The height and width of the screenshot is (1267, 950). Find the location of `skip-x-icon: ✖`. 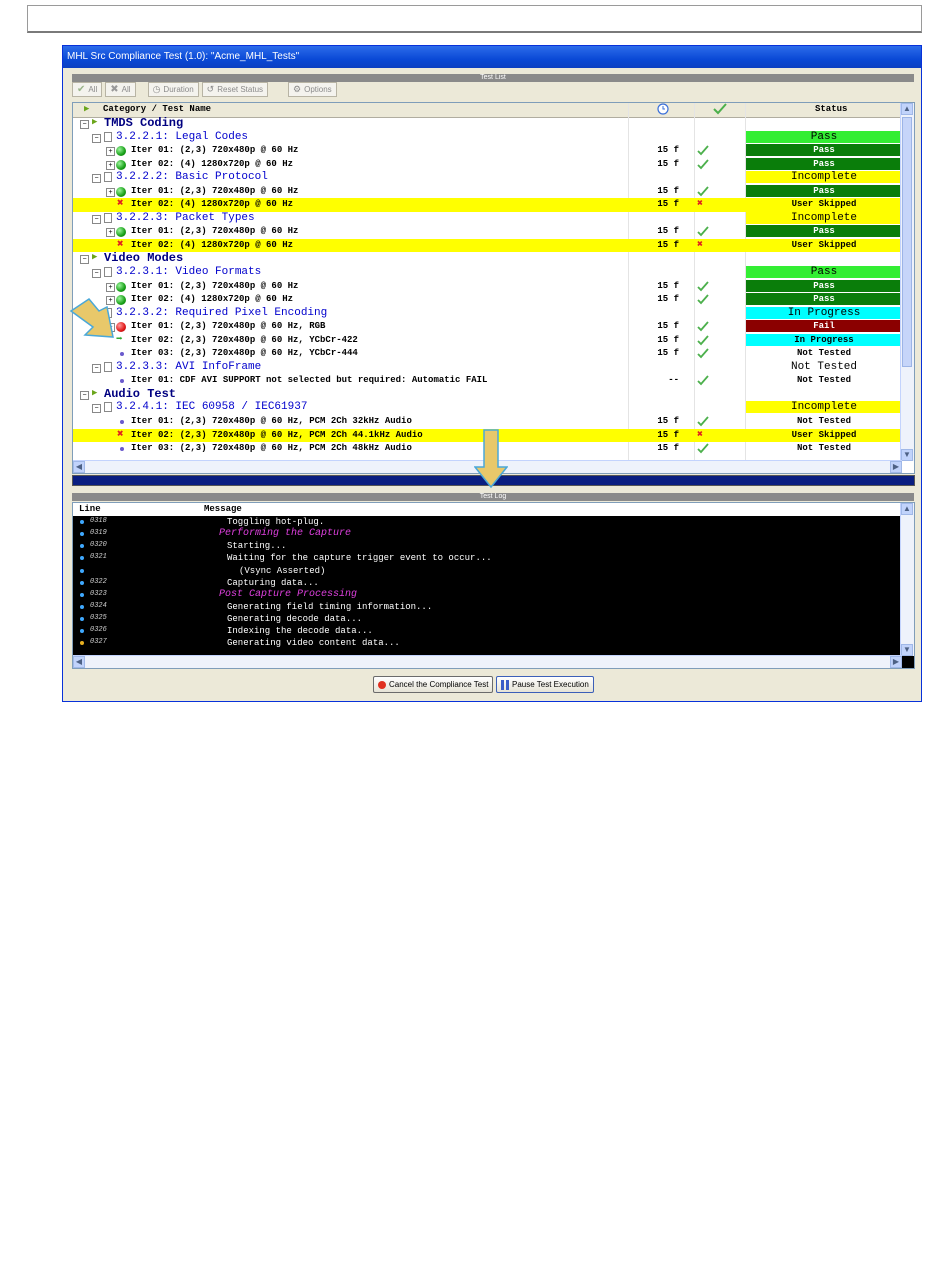

skip-x-icon: ✖ is located at coordinates (120, 434).